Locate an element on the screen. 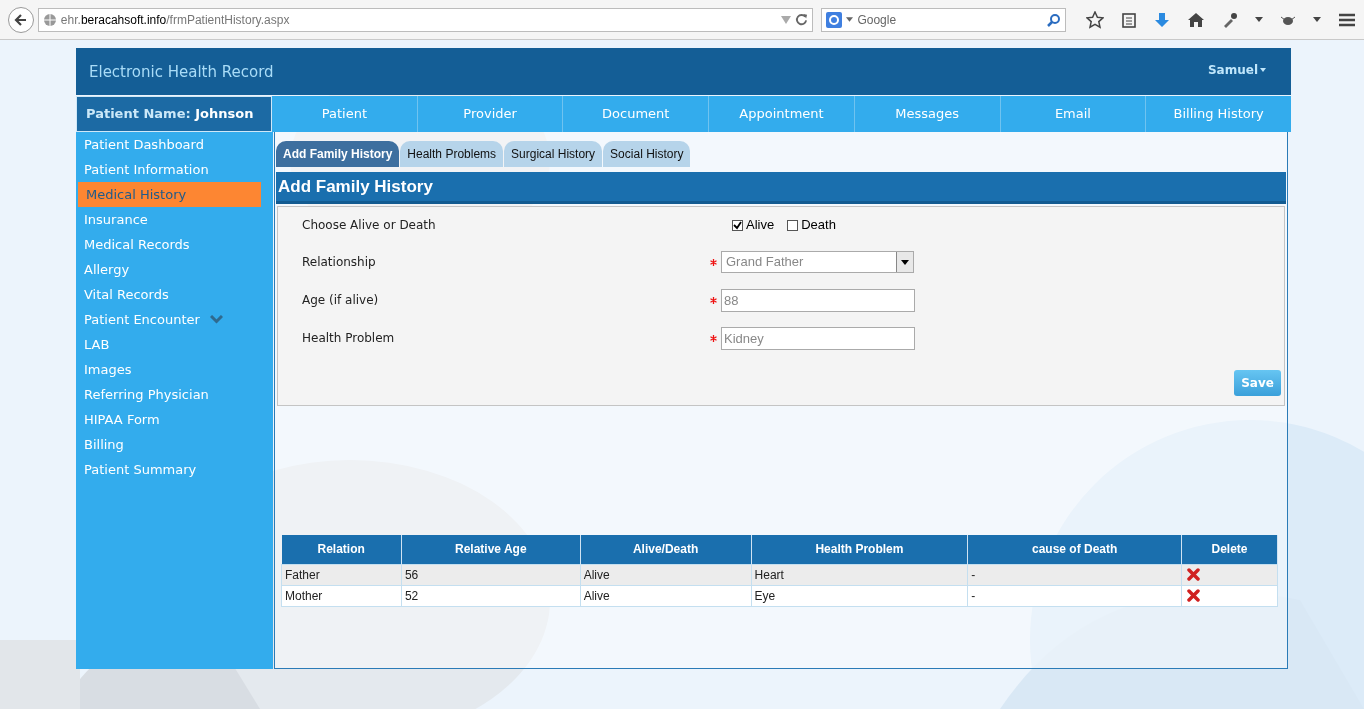 The width and height of the screenshot is (1364, 709). search-field: Google is located at coordinates (950, 19).